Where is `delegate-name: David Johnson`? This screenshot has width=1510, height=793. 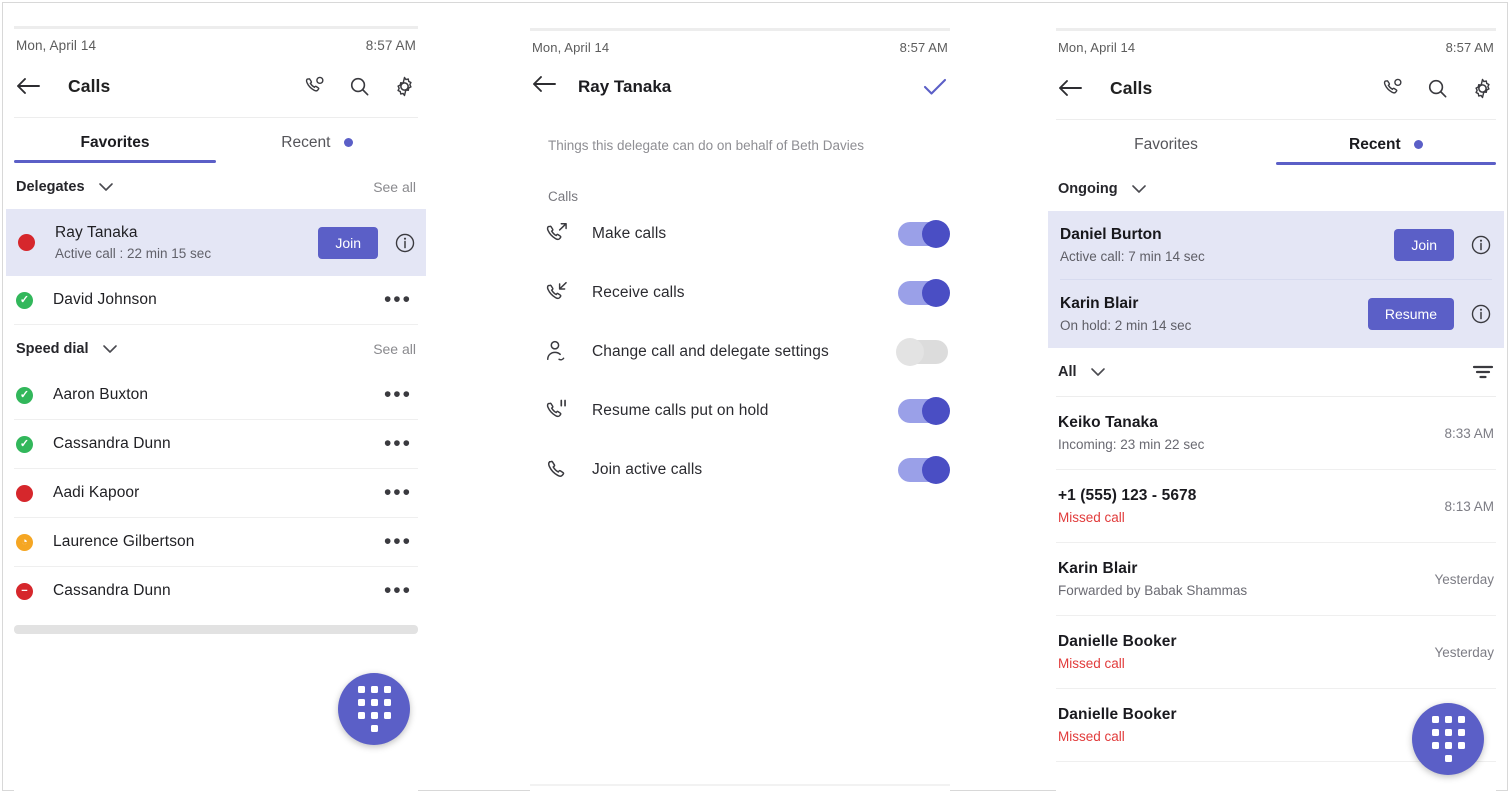
delegate-name: David Johnson is located at coordinates (105, 299).